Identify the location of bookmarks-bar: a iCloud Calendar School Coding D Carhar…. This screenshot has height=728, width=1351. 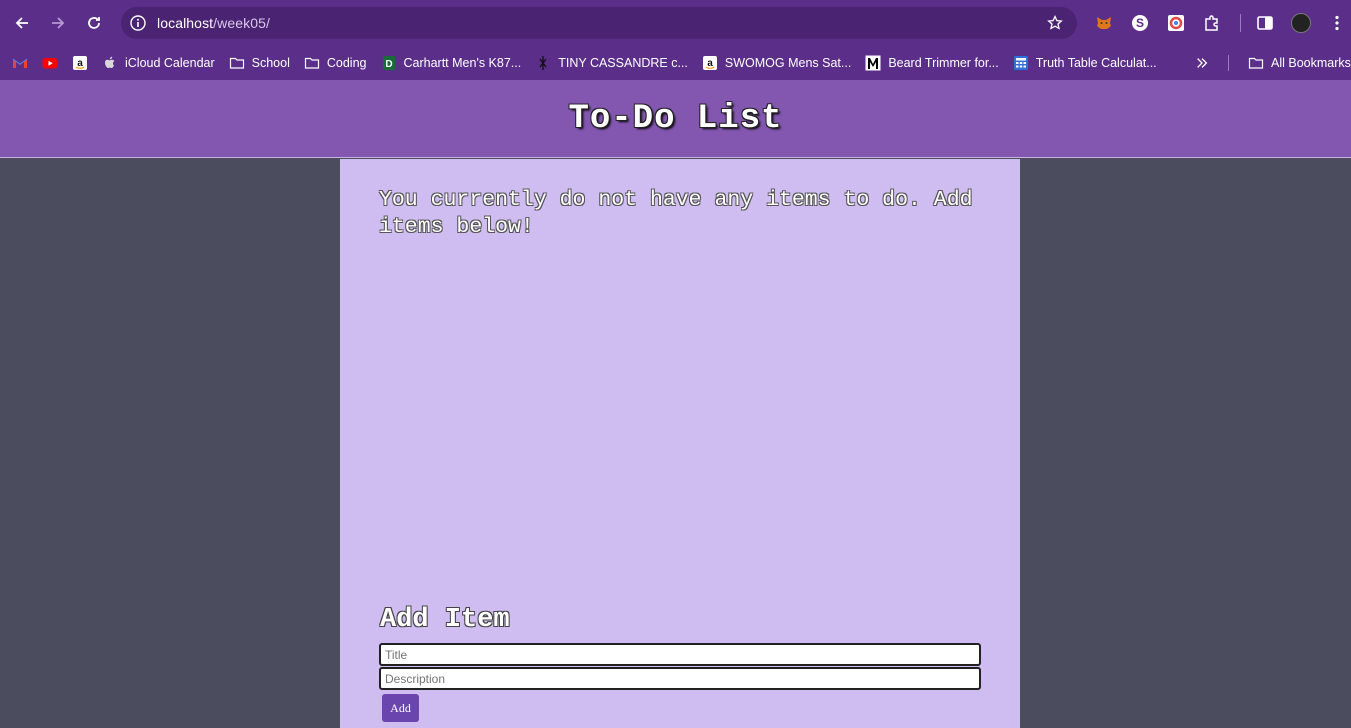
(675, 63).